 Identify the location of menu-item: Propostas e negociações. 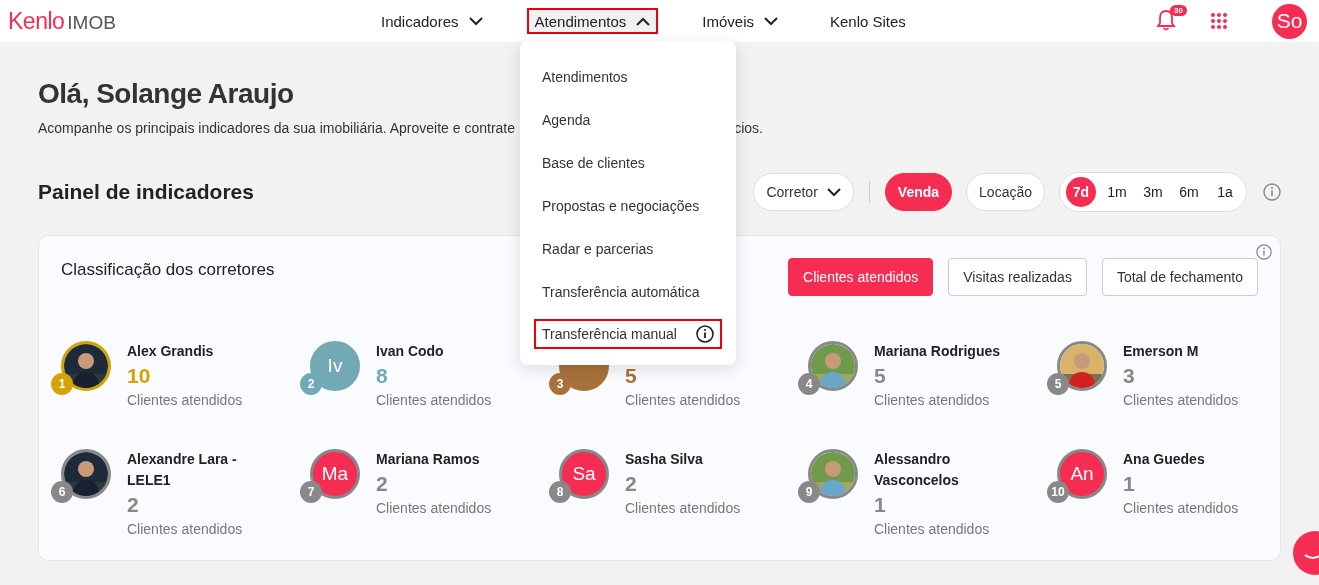
(628, 205).